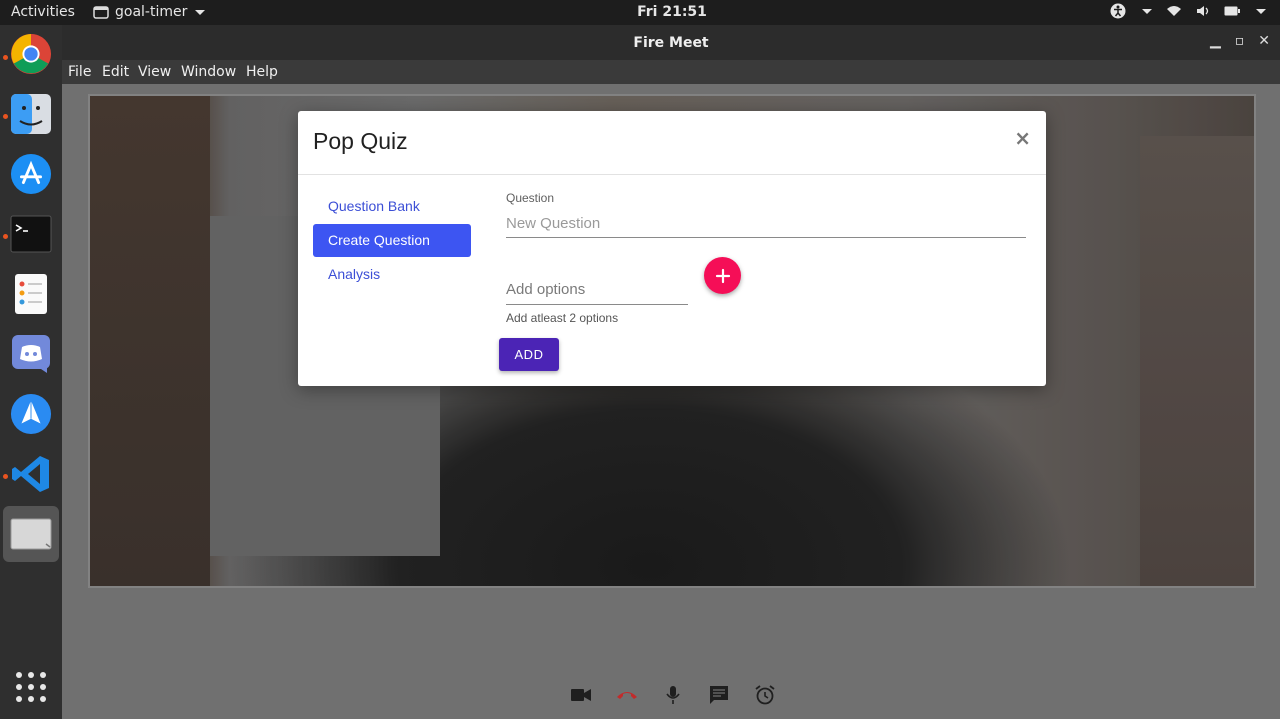  What do you see at coordinates (115, 72) in the screenshot?
I see `menu-edit: Edit` at bounding box center [115, 72].